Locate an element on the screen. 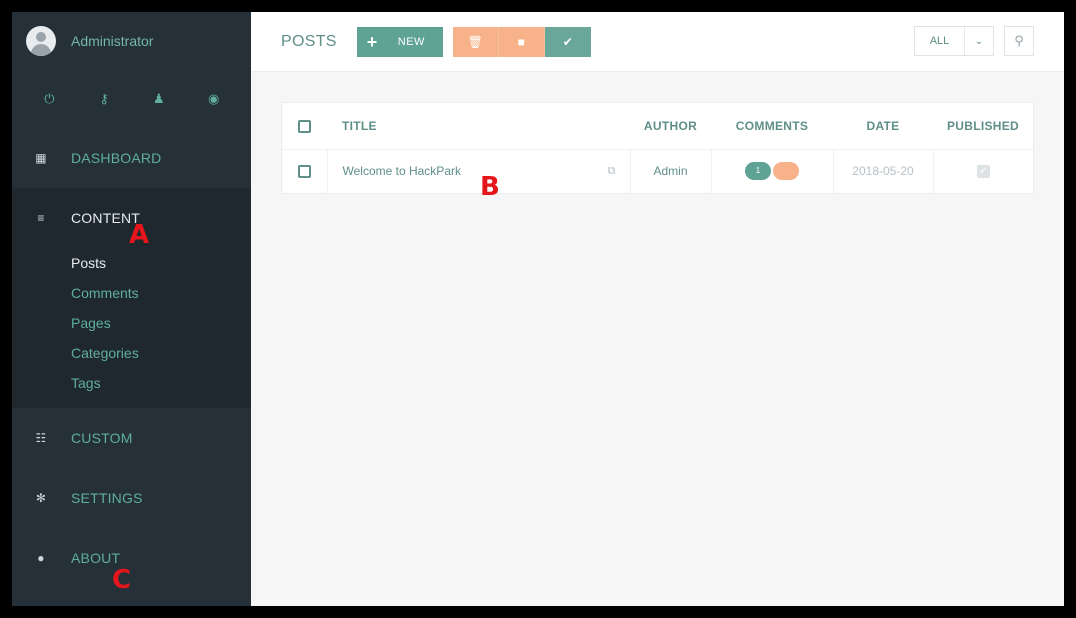  nav-dashboard: ▦ DASHBOARD is located at coordinates (131, 158).